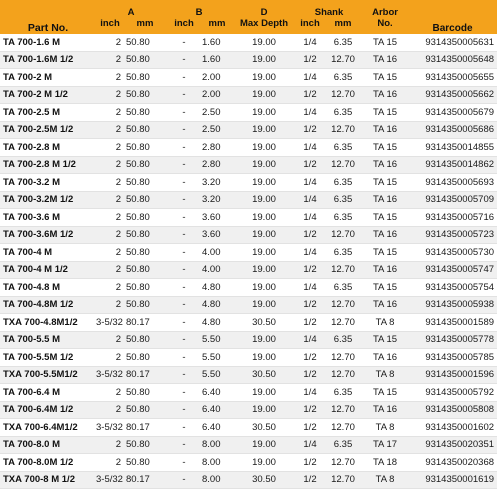 This screenshot has width=497, height=489. I want to click on cell-barcode: 9314350005679, so click(452, 112).